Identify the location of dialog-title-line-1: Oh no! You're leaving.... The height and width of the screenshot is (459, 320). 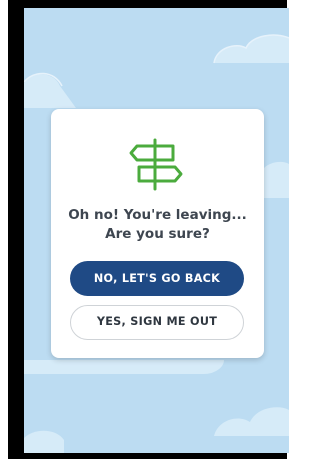
(157, 215).